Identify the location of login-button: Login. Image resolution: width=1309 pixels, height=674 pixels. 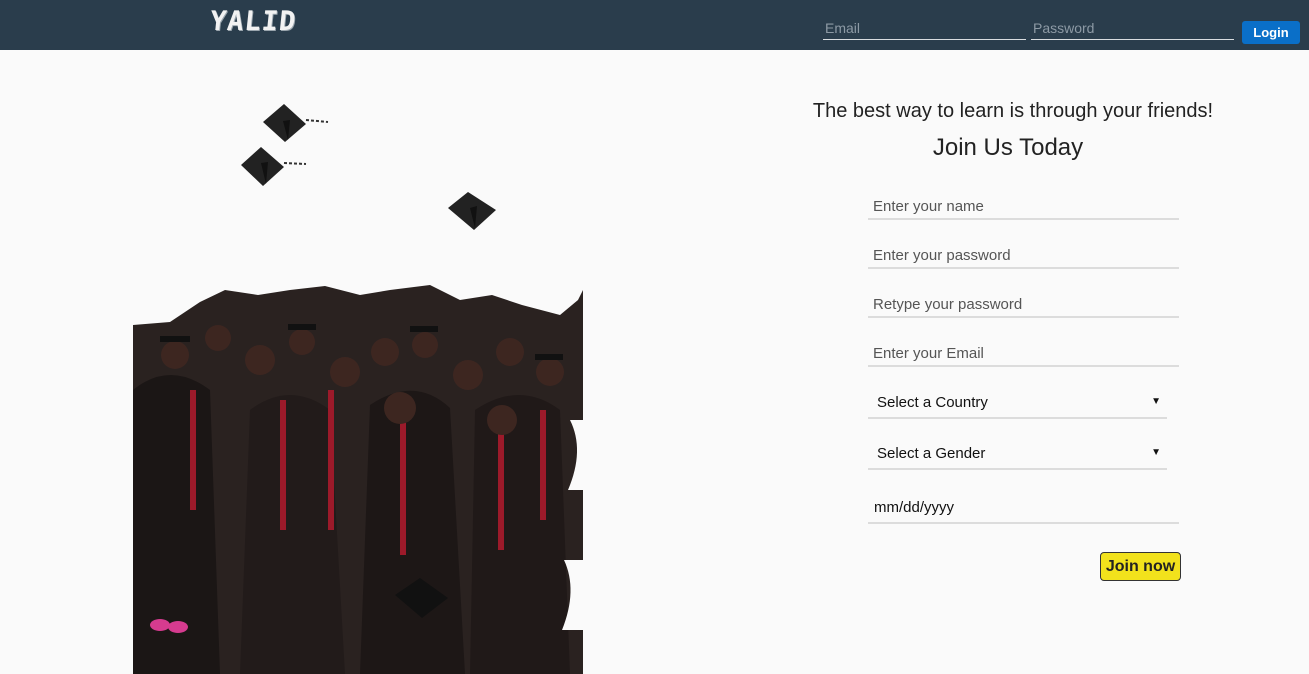
(1271, 32).